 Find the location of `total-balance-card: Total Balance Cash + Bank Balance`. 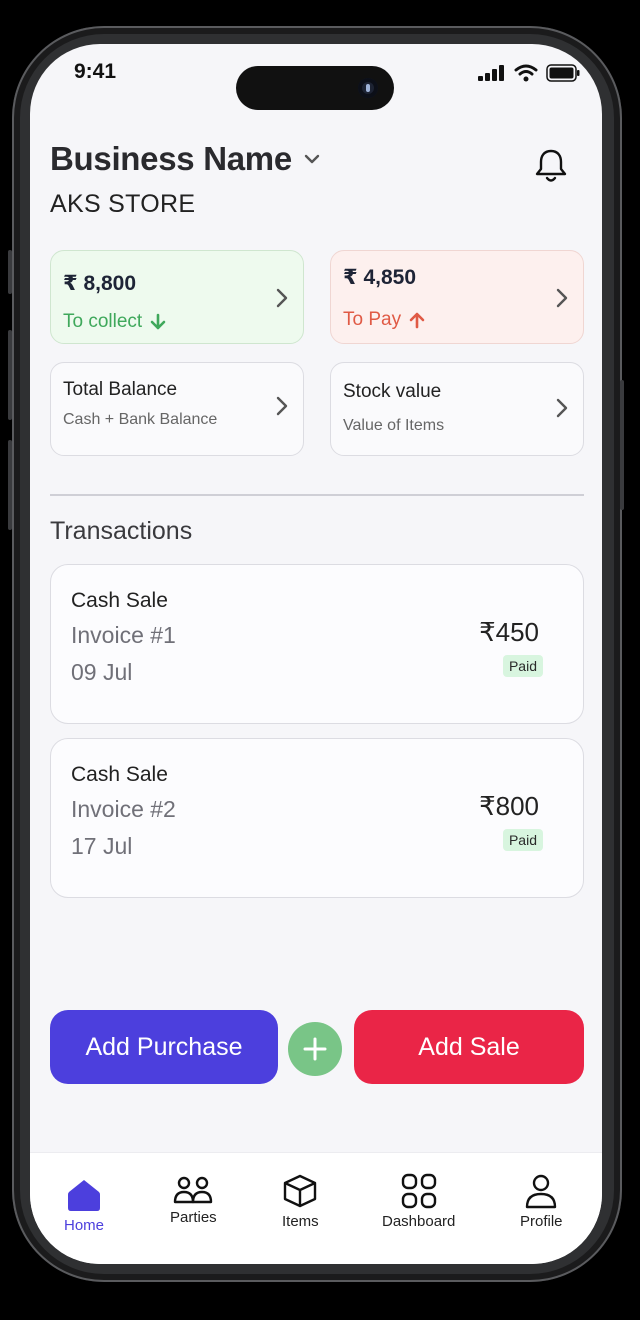

total-balance-card: Total Balance Cash + Bank Balance is located at coordinates (177, 409).